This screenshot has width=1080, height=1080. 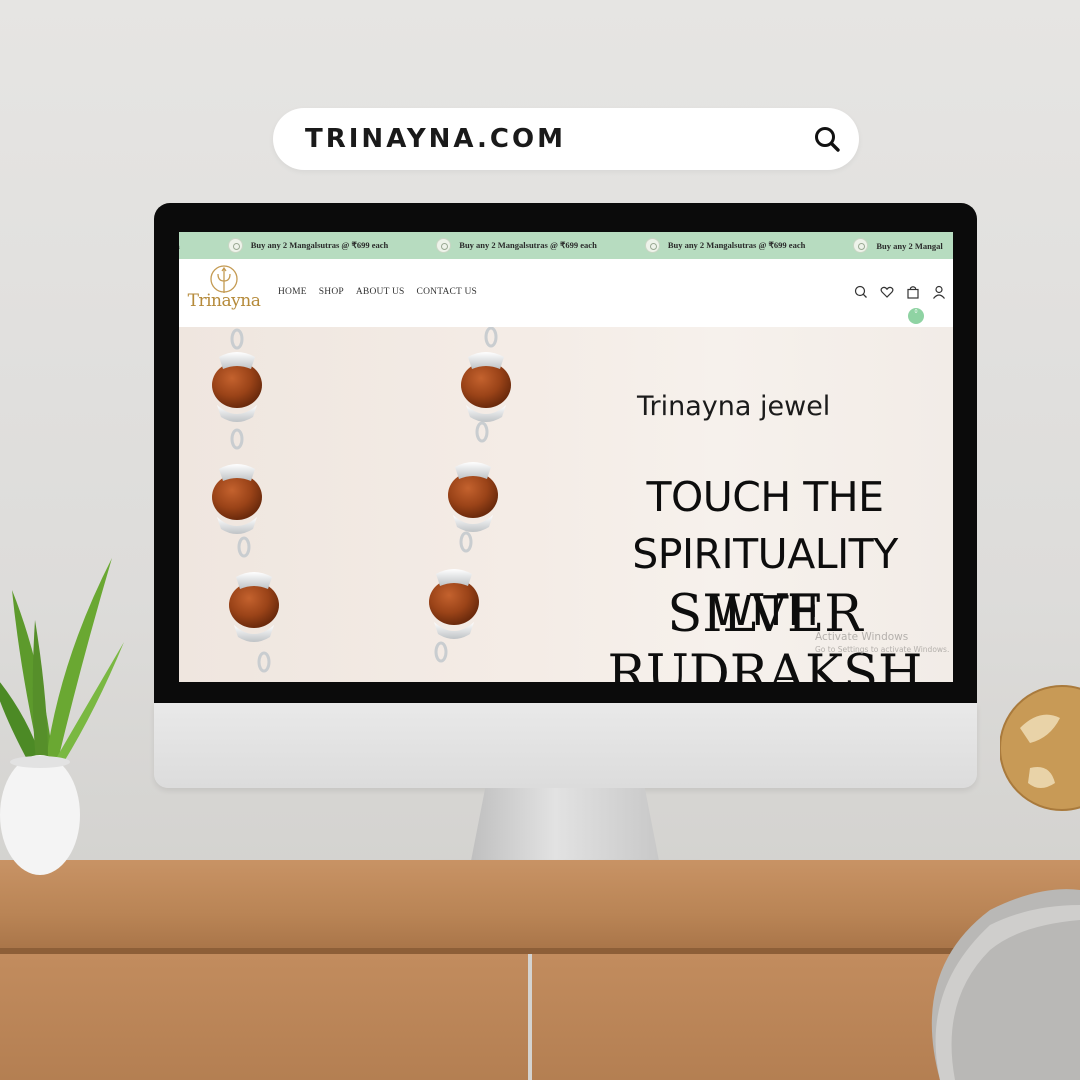 What do you see at coordinates (361, 500) in the screenshot?
I see `rudraksha-chain-image` at bounding box center [361, 500].